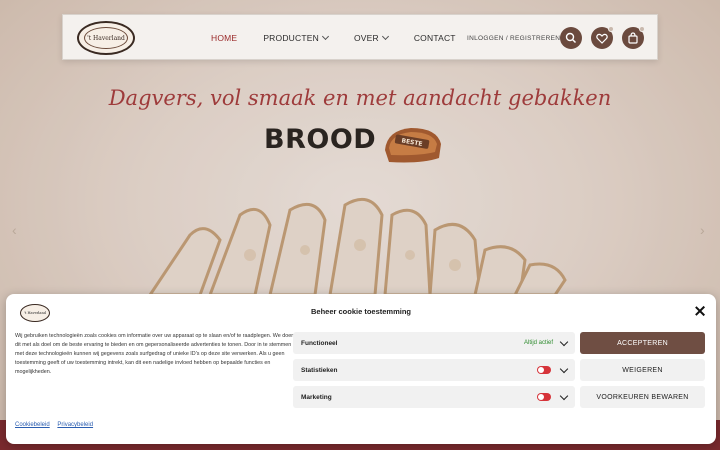 This screenshot has height=450, width=720. I want to click on main-nav: HOME PRODUCTEN OVER CONTACT, so click(346, 38).